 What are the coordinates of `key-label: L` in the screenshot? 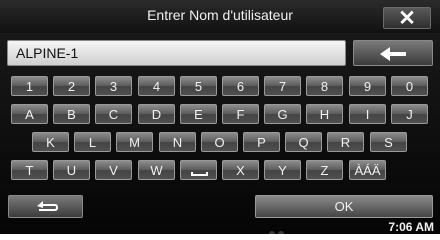 It's located at (92, 142).